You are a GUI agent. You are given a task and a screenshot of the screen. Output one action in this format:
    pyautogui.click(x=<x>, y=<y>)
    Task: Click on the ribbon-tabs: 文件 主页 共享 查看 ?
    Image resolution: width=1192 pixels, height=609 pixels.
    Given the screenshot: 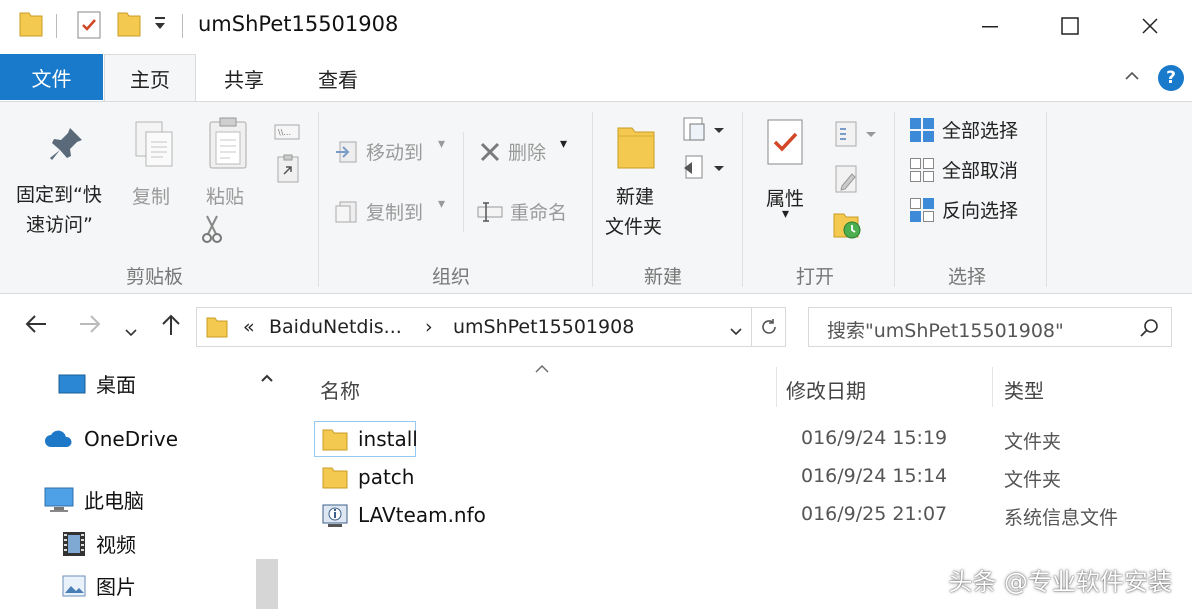 What is the action you would take?
    pyautogui.click(x=596, y=77)
    